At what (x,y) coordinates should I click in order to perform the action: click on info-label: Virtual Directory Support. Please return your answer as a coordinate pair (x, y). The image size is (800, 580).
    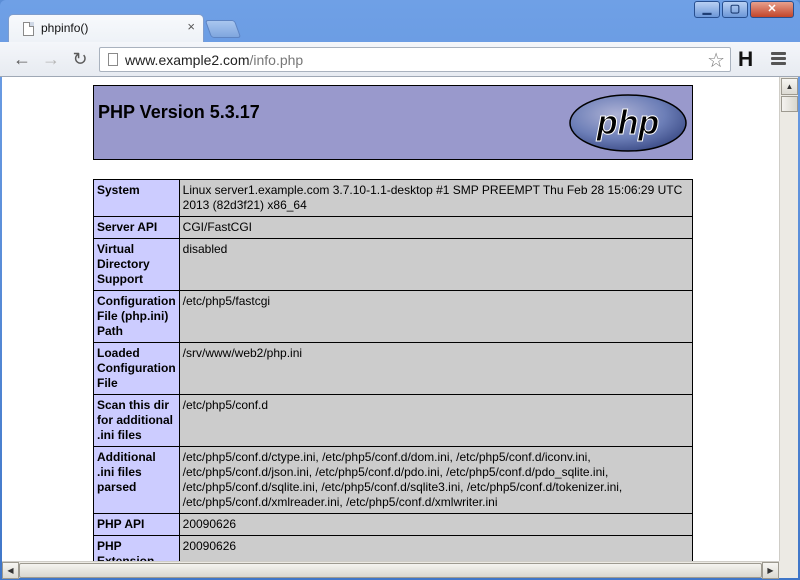
    Looking at the image, I should click on (136, 264).